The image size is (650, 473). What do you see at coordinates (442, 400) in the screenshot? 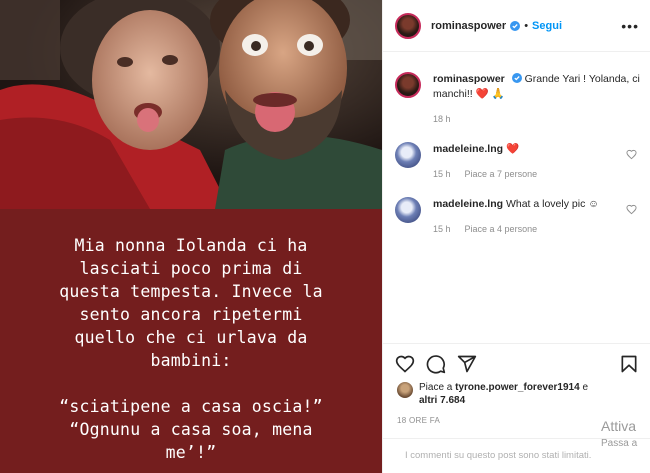
I see `likes-others: altri 7.684` at bounding box center [442, 400].